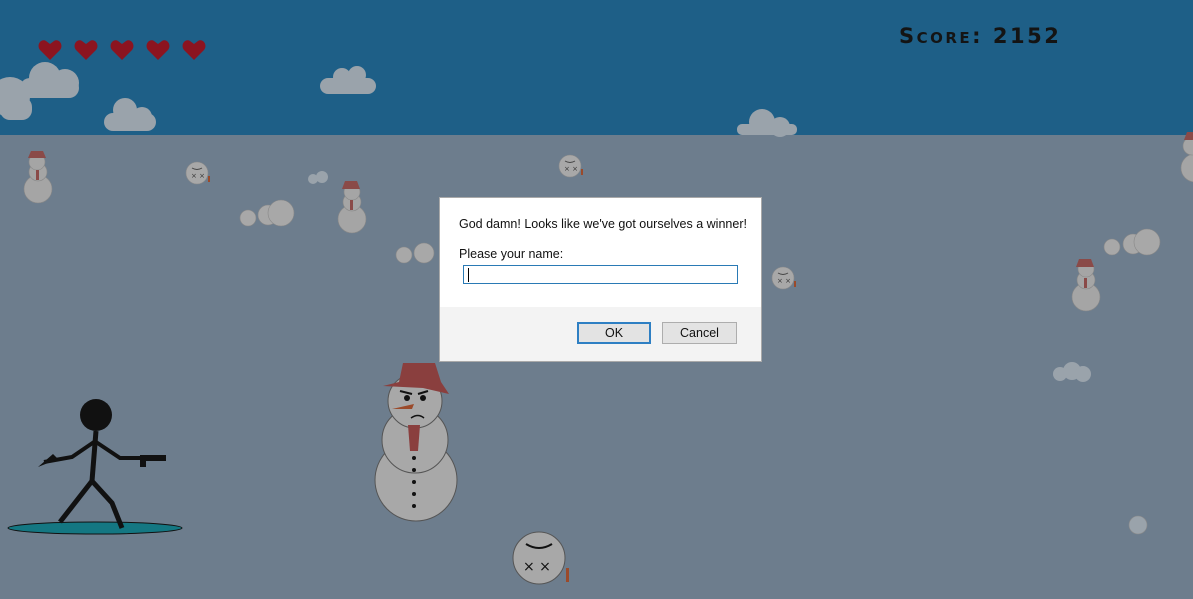 This screenshot has height=599, width=1193. I want to click on score-display: Score: 2152, so click(980, 36).